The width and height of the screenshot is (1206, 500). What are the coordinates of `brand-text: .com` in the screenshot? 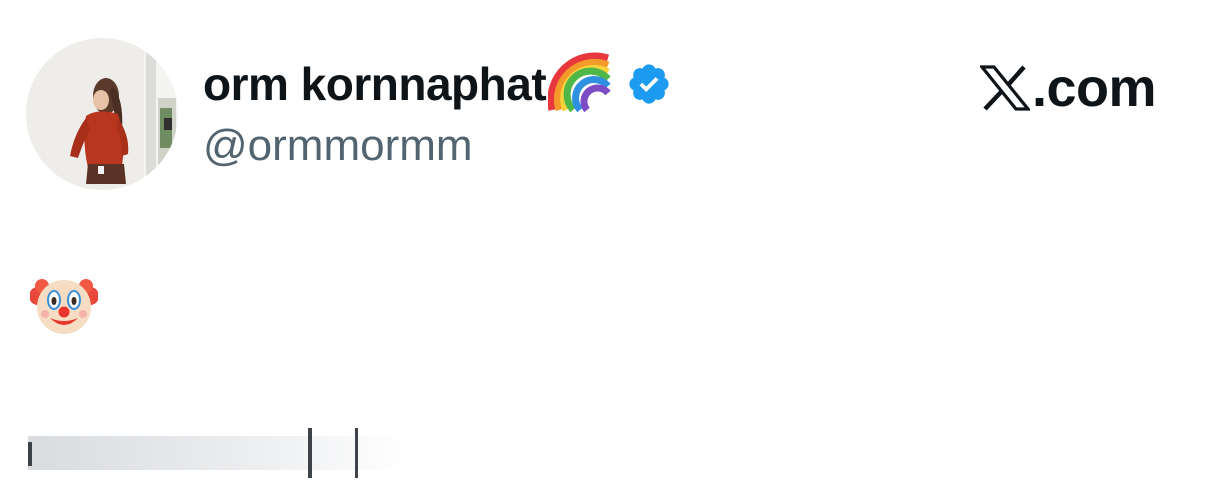 It's located at (1094, 88).